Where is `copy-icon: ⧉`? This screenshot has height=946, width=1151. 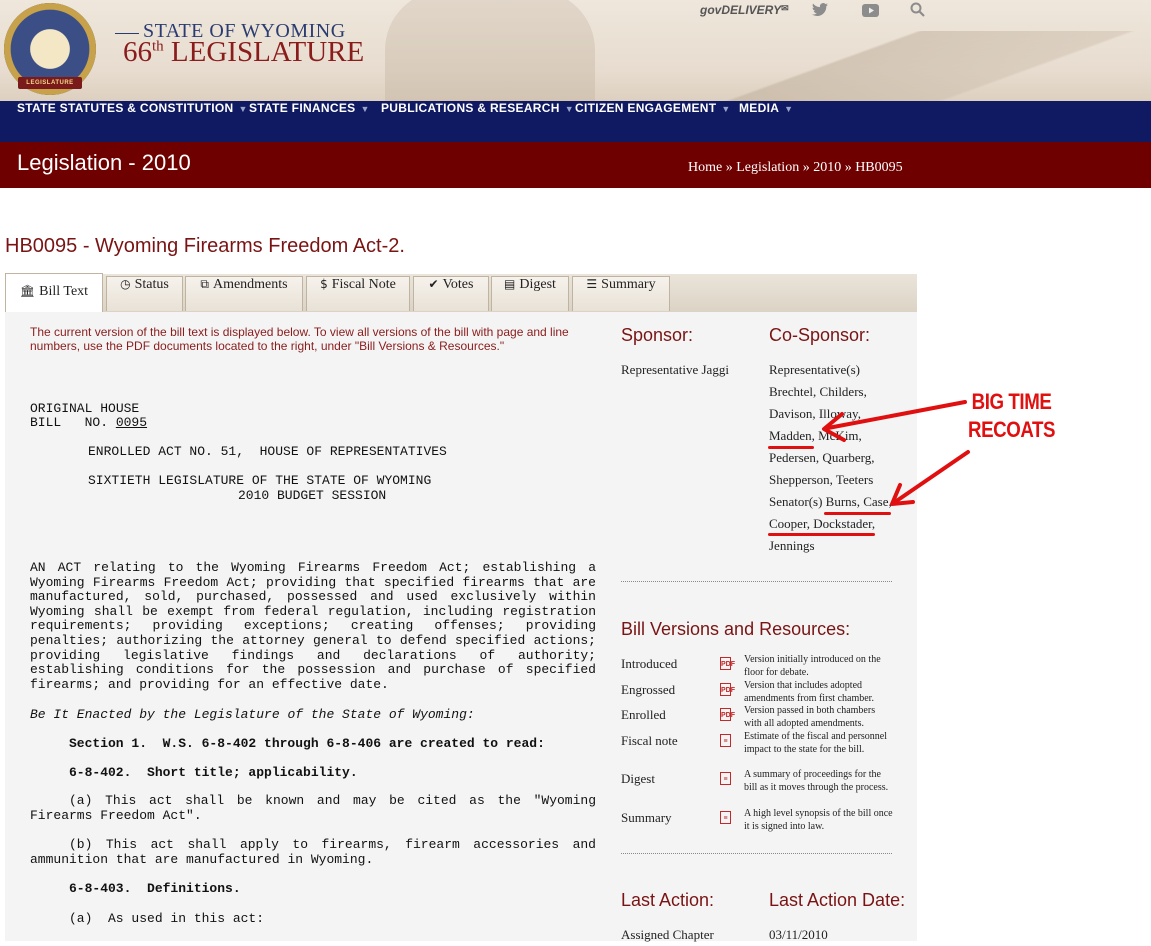
copy-icon: ⧉ is located at coordinates (204, 284).